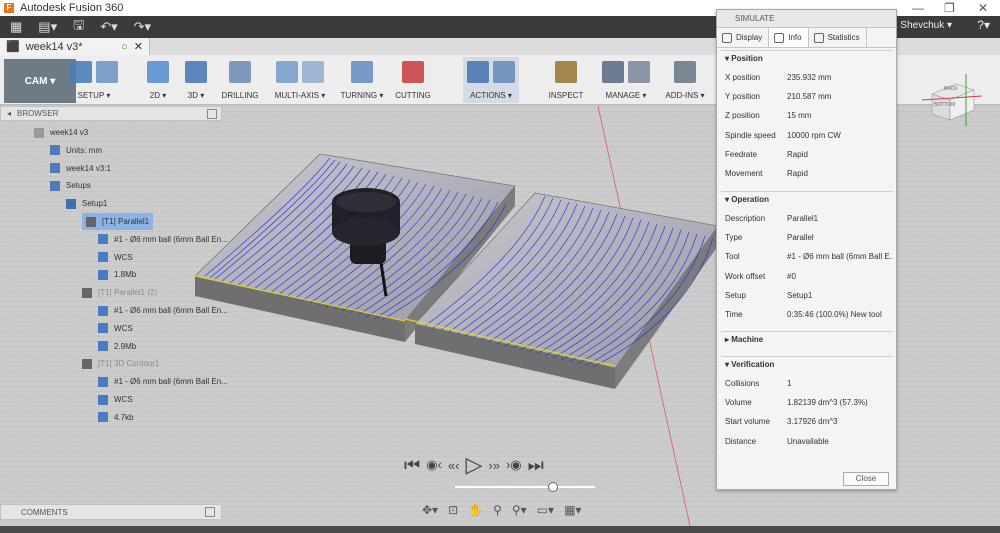 This screenshot has height=533, width=1000. I want to click on playback-slider-handle, so click(553, 487).